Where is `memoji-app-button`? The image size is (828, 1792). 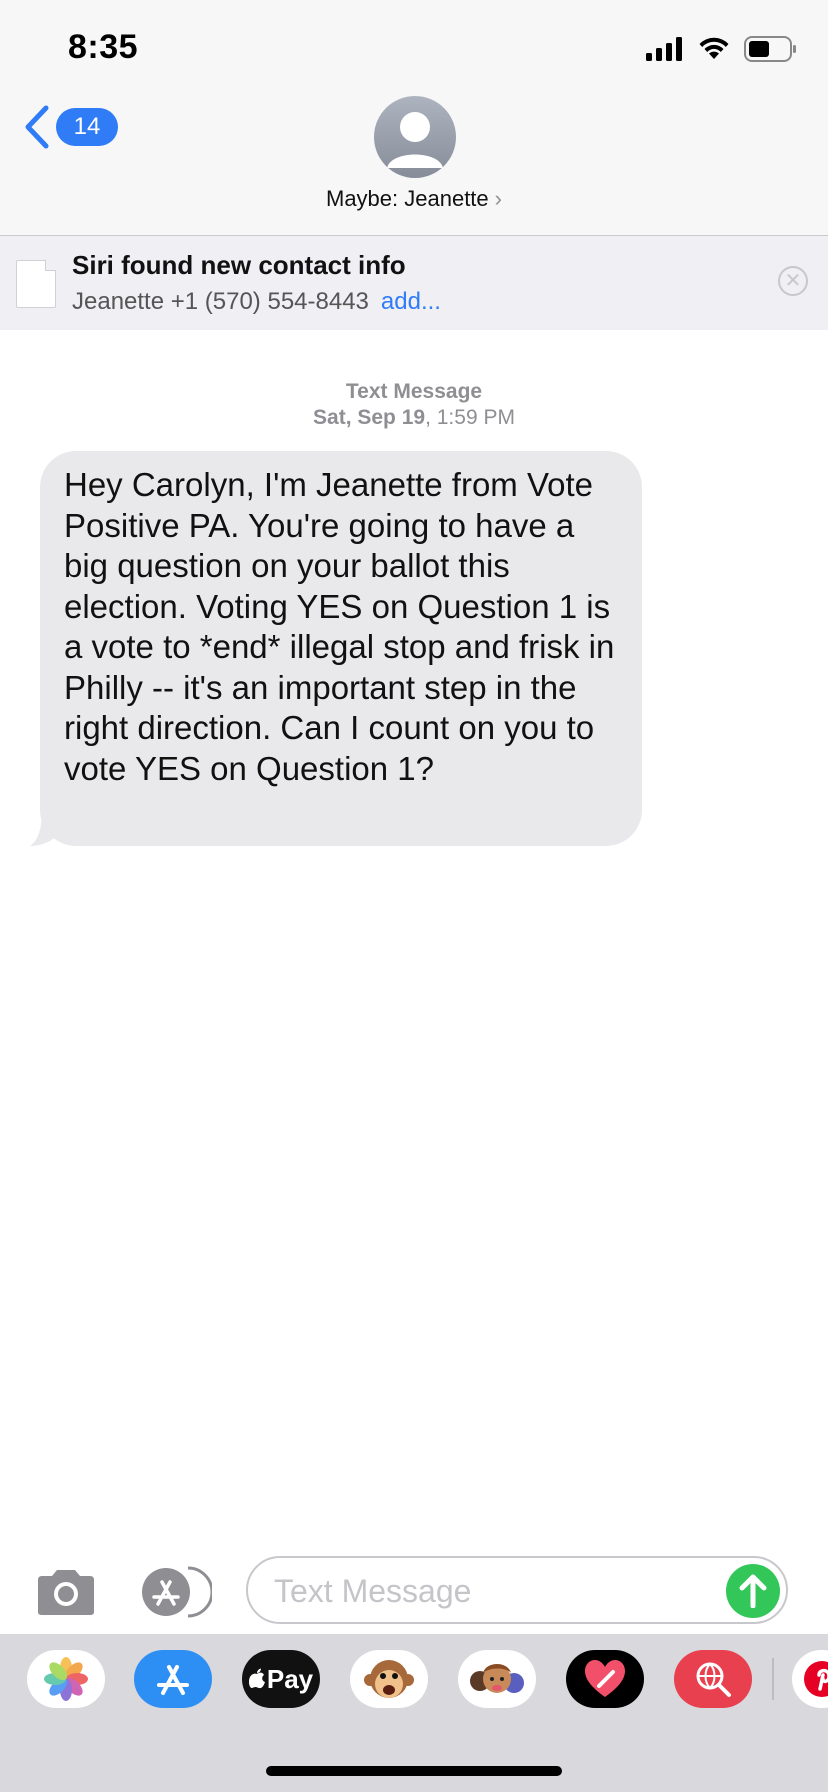
memoji-app-button is located at coordinates (497, 1679).